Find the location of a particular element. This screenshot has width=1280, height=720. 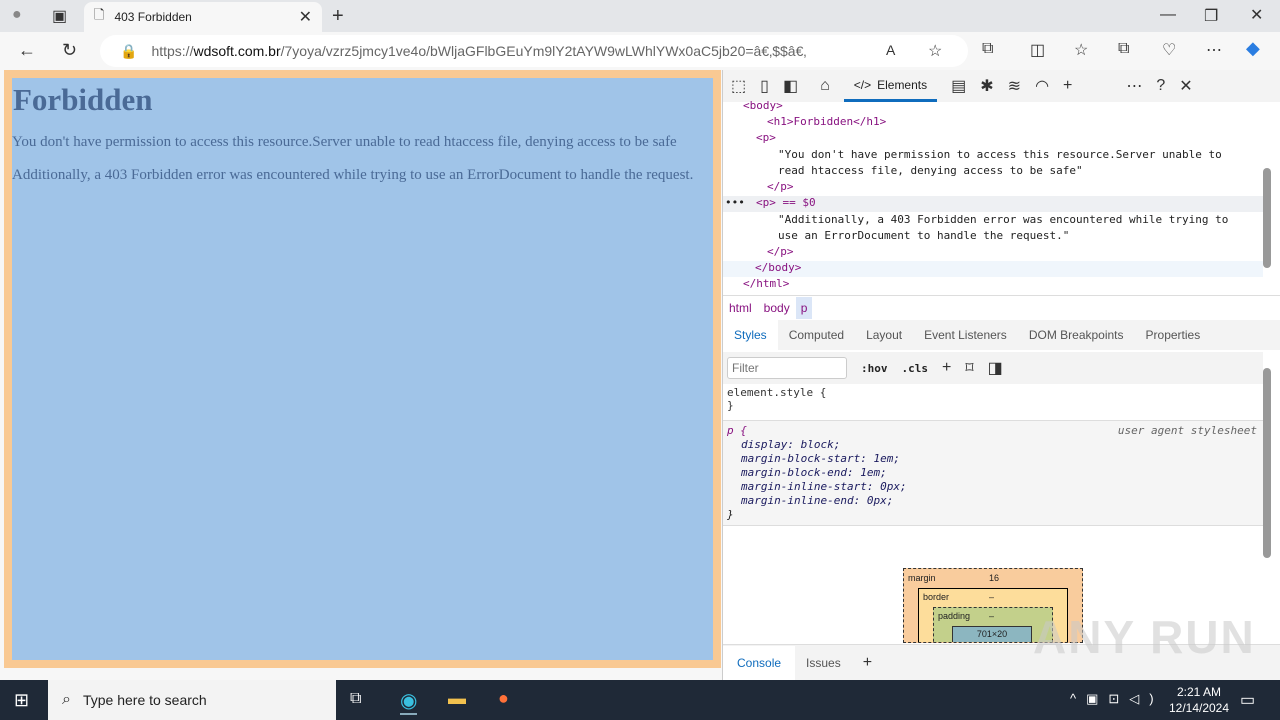

back-icon: ← is located at coordinates (27, 50).